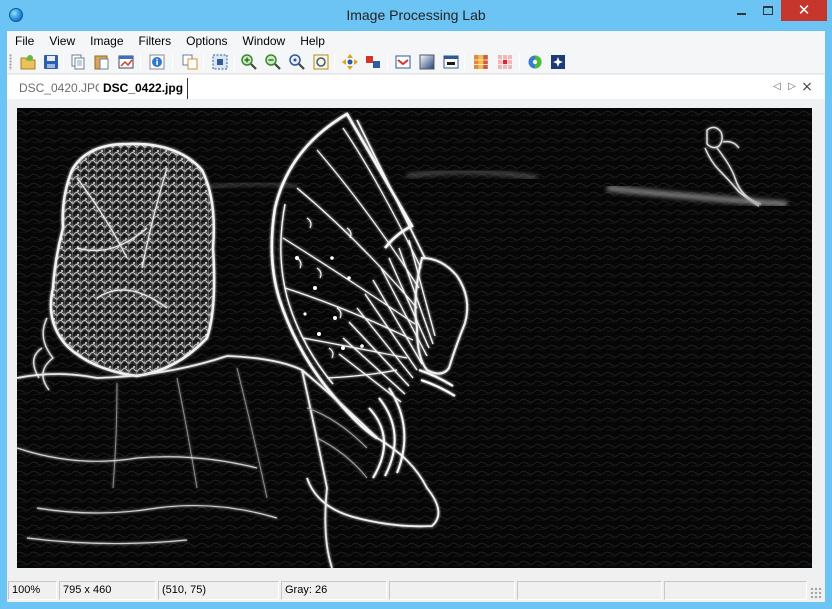  Describe the element at coordinates (61, 41) in the screenshot. I see `menu-view: View` at that location.